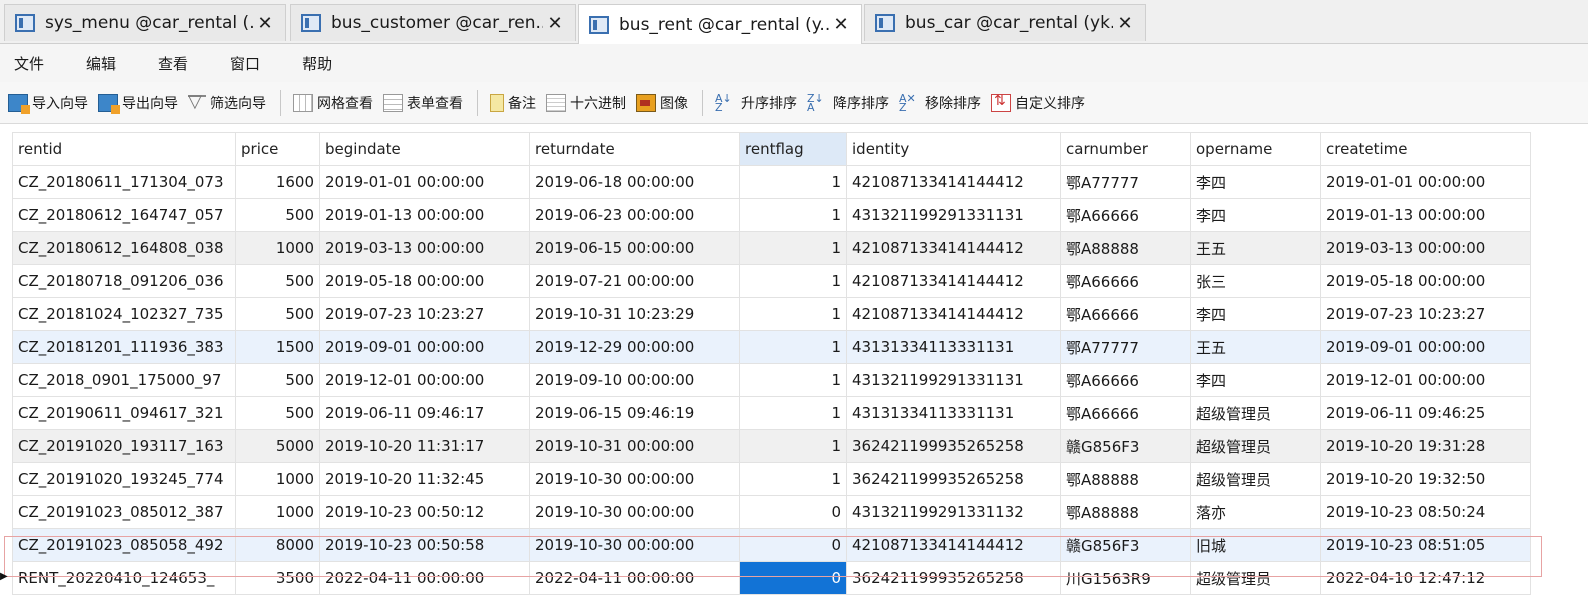 The image size is (1588, 595). I want to click on table-cell-rentid: CZ_20191023_085012_387, so click(124, 512).